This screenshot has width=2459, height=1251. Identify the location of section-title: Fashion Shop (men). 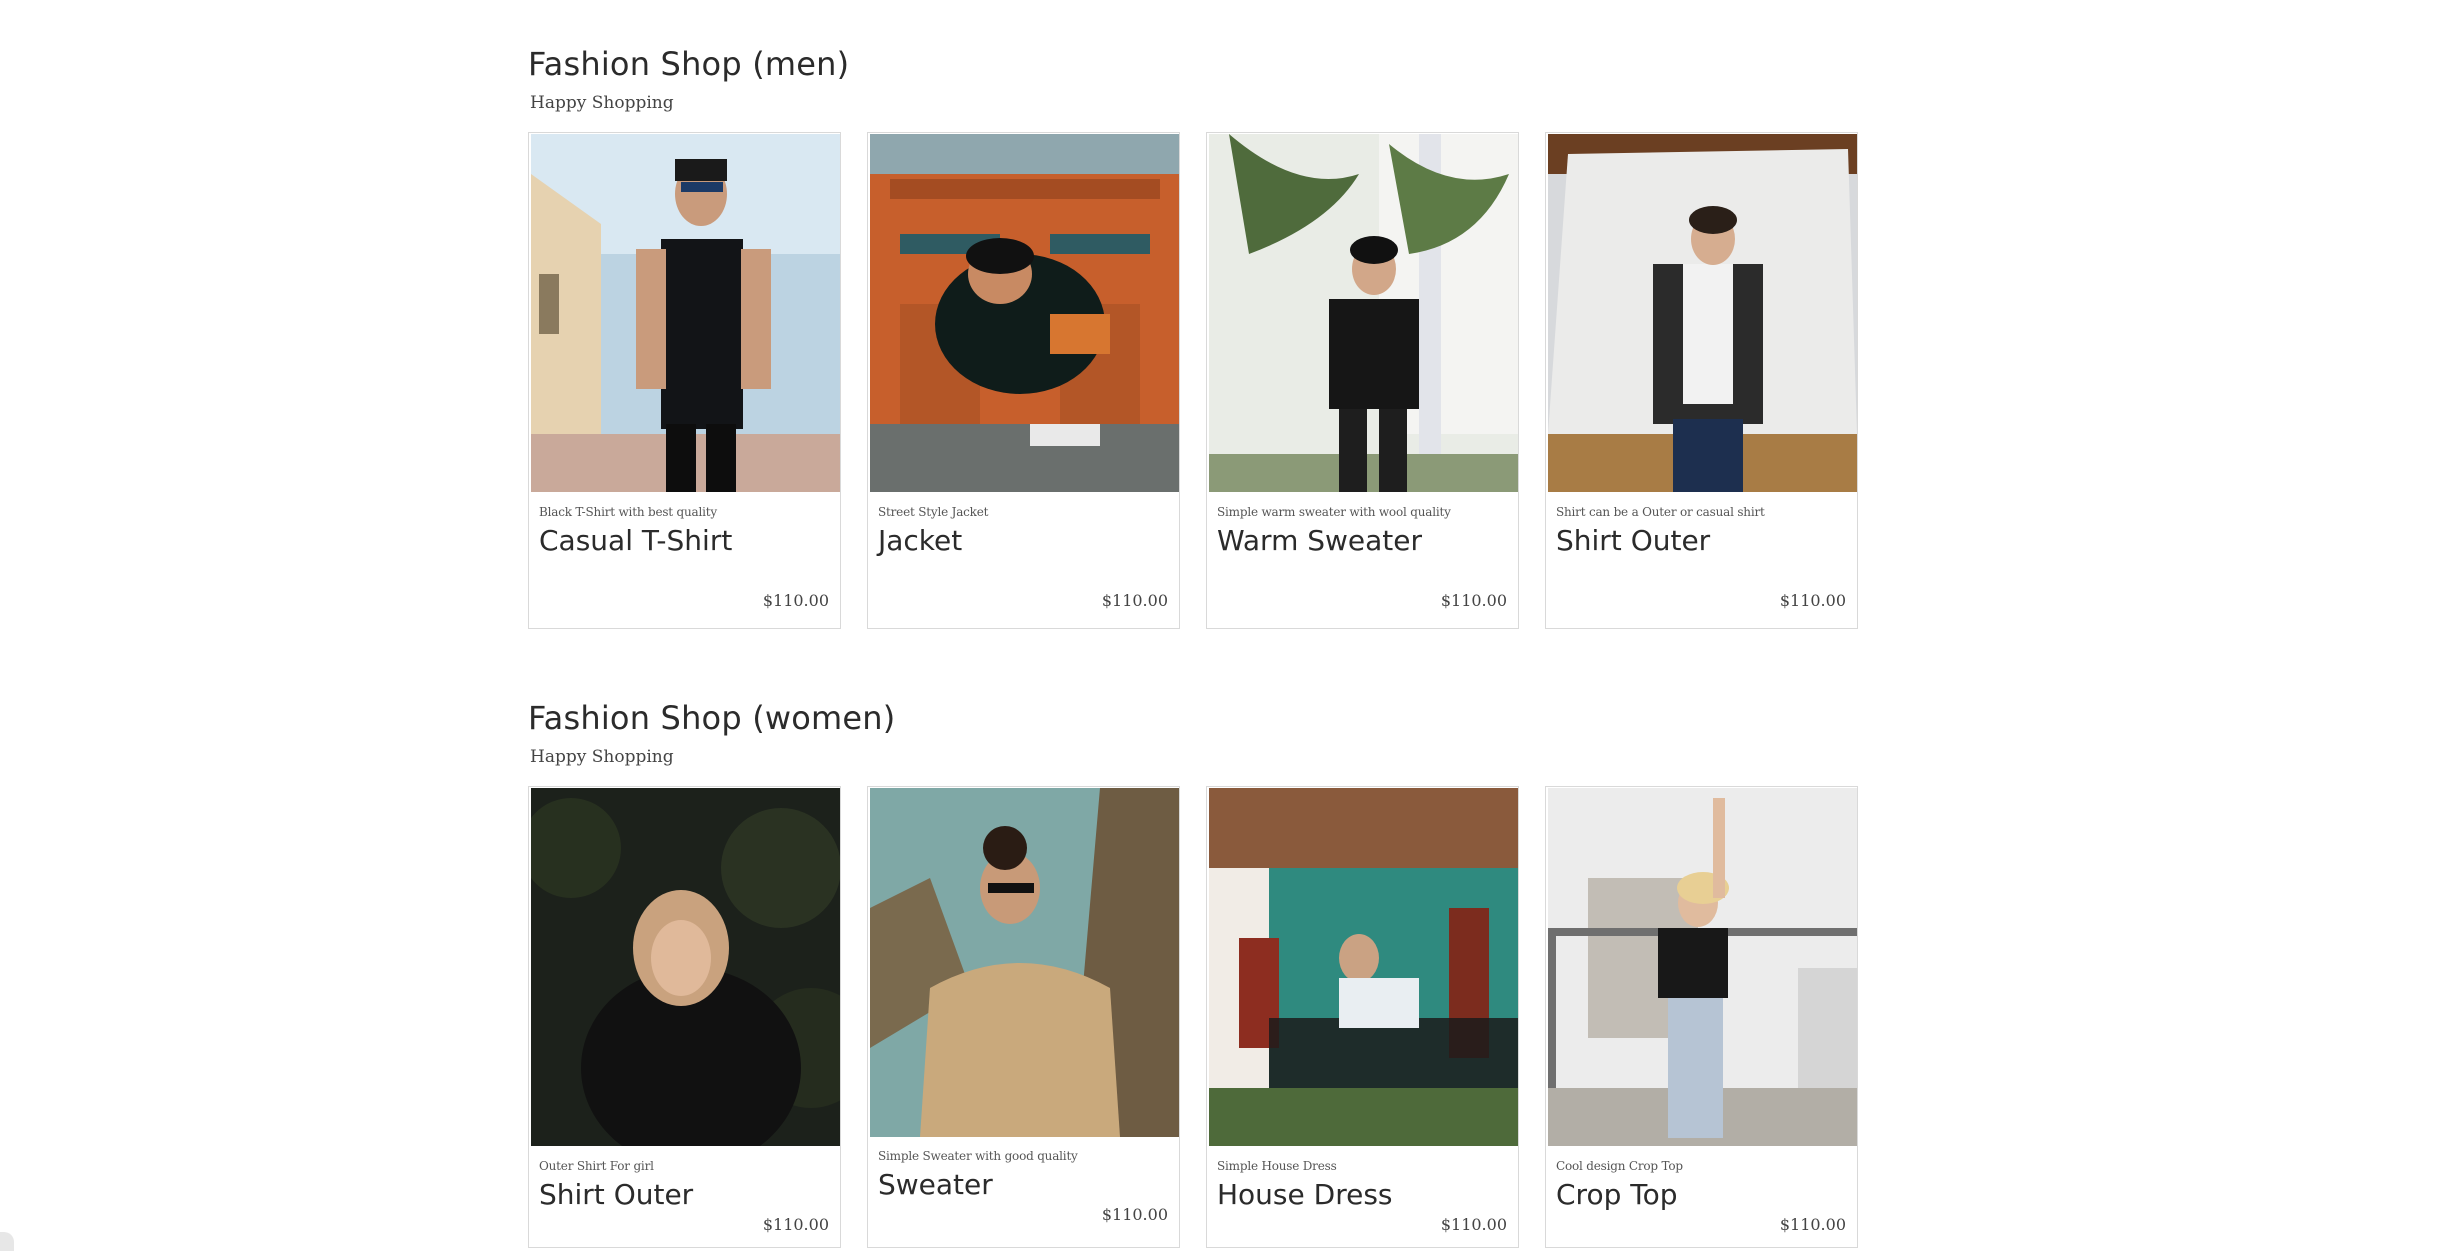
(689, 64).